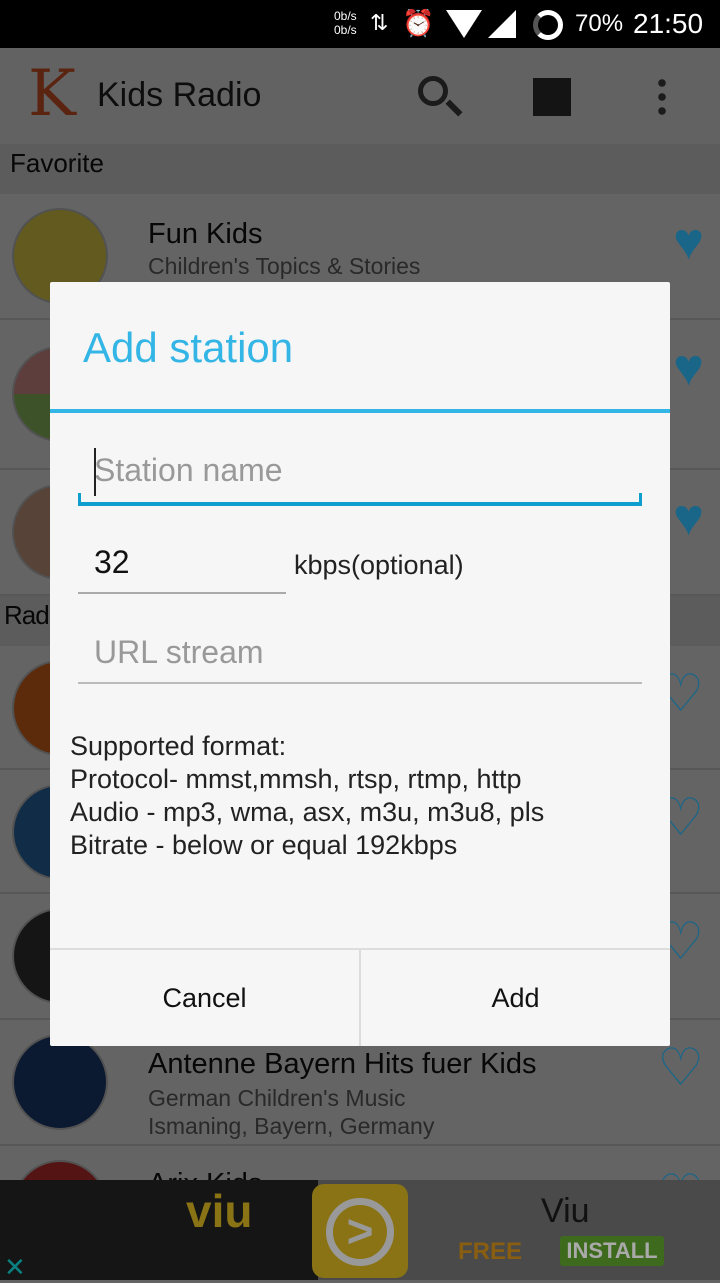 The height and width of the screenshot is (1283, 720). What do you see at coordinates (360, 411) in the screenshot?
I see `title-divider` at bounding box center [360, 411].